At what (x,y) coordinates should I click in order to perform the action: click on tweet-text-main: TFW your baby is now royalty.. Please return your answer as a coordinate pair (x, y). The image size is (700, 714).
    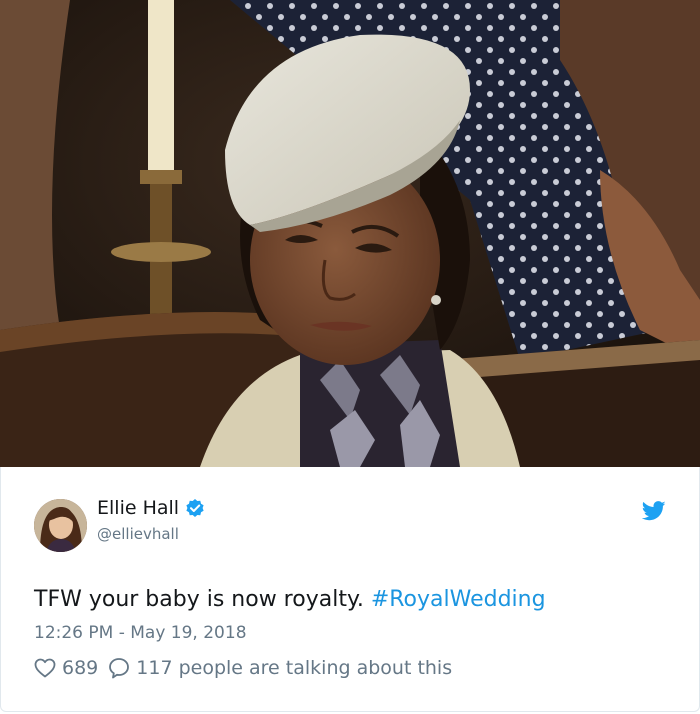
    Looking at the image, I should click on (202, 599).